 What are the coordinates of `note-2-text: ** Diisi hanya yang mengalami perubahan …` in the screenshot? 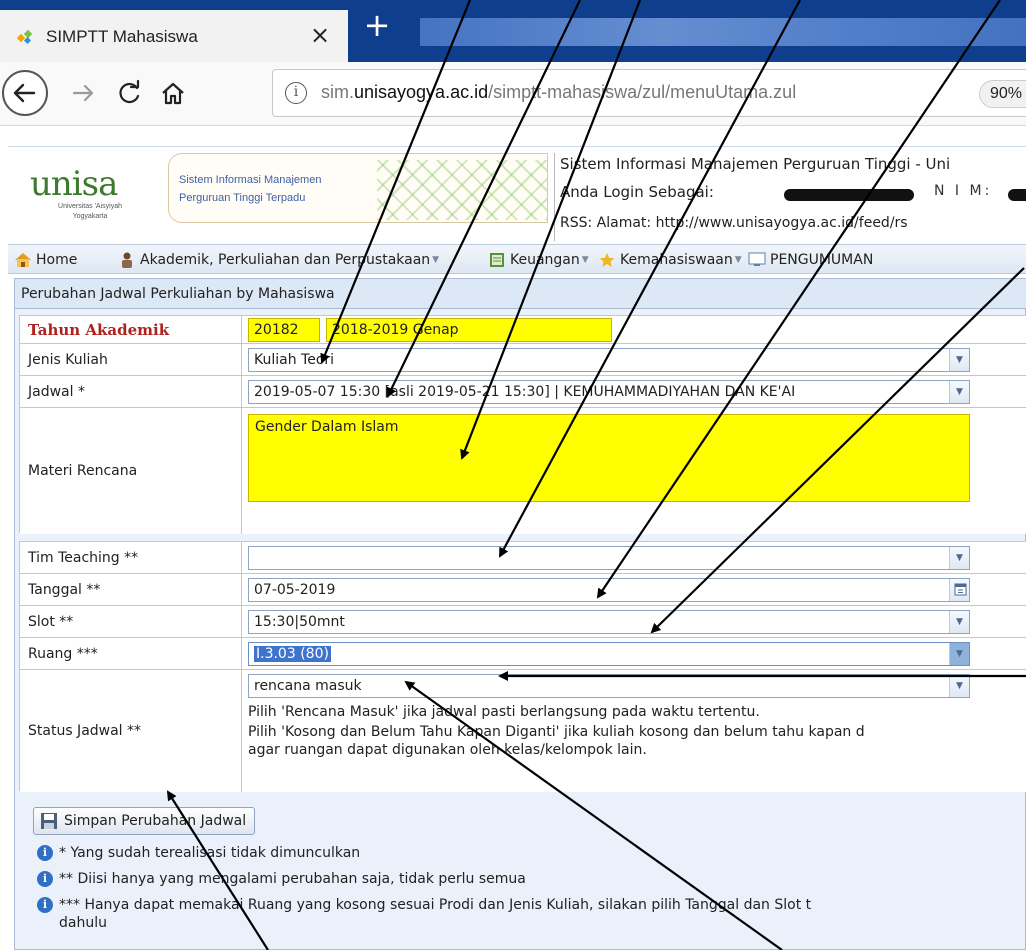 It's located at (292, 879).